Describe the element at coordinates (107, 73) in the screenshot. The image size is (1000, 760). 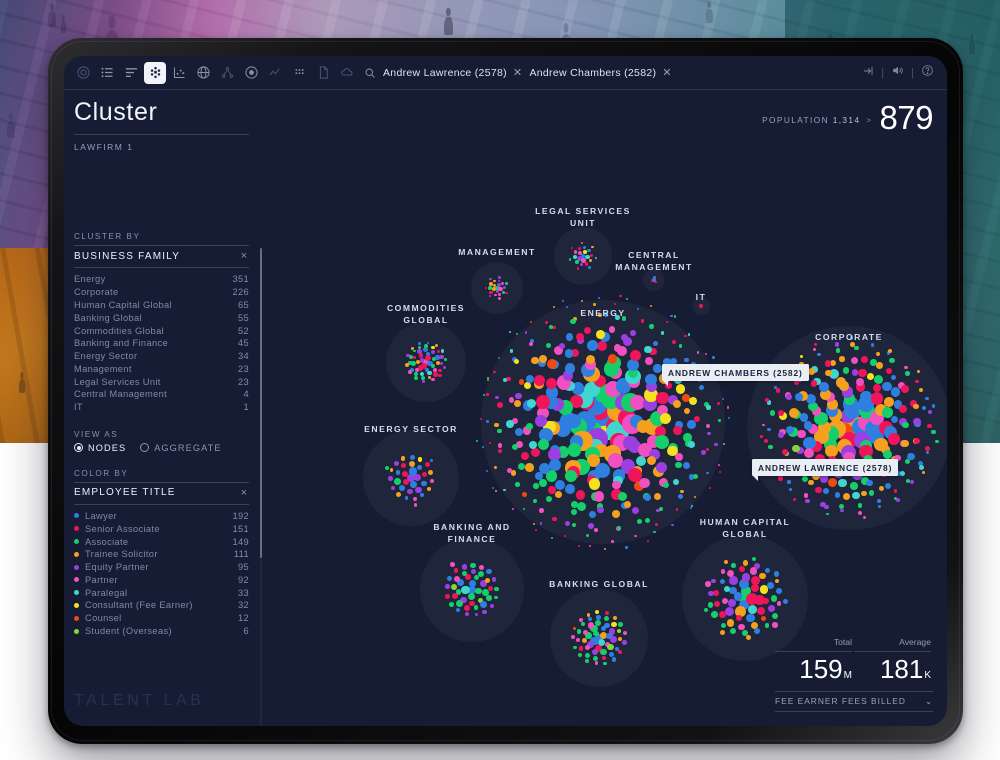
I see `list-icon` at that location.